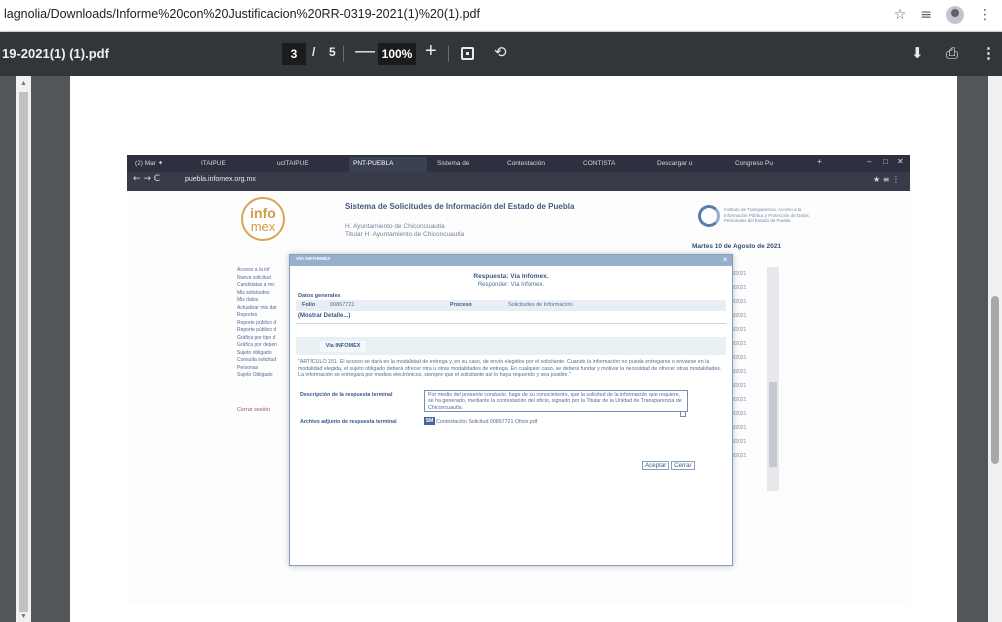 The width and height of the screenshot is (1002, 622). I want to click on scan-tab: Congreso Pu, so click(754, 163).